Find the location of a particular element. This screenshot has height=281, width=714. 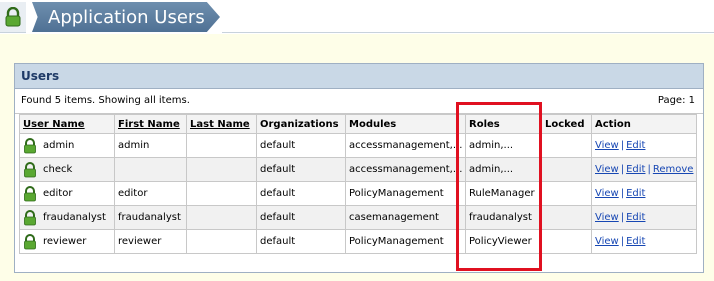

header-icon-box is located at coordinates (13, 17).